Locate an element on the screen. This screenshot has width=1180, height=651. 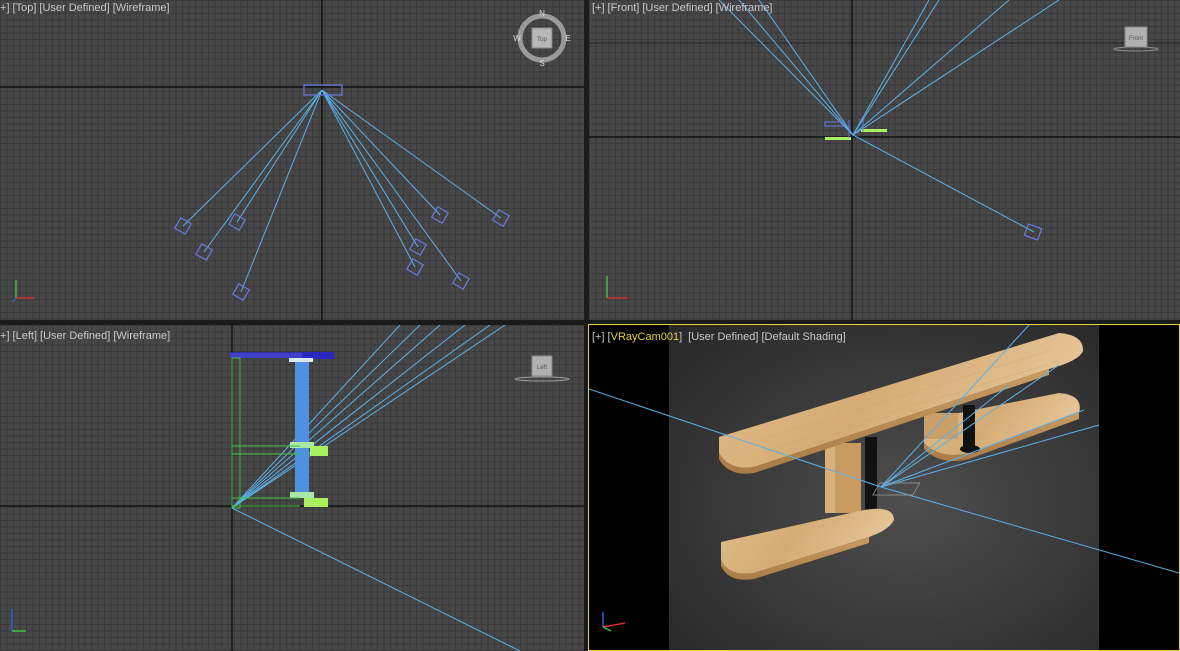
viewport-view-menu: [Top] is located at coordinates (25, 8).